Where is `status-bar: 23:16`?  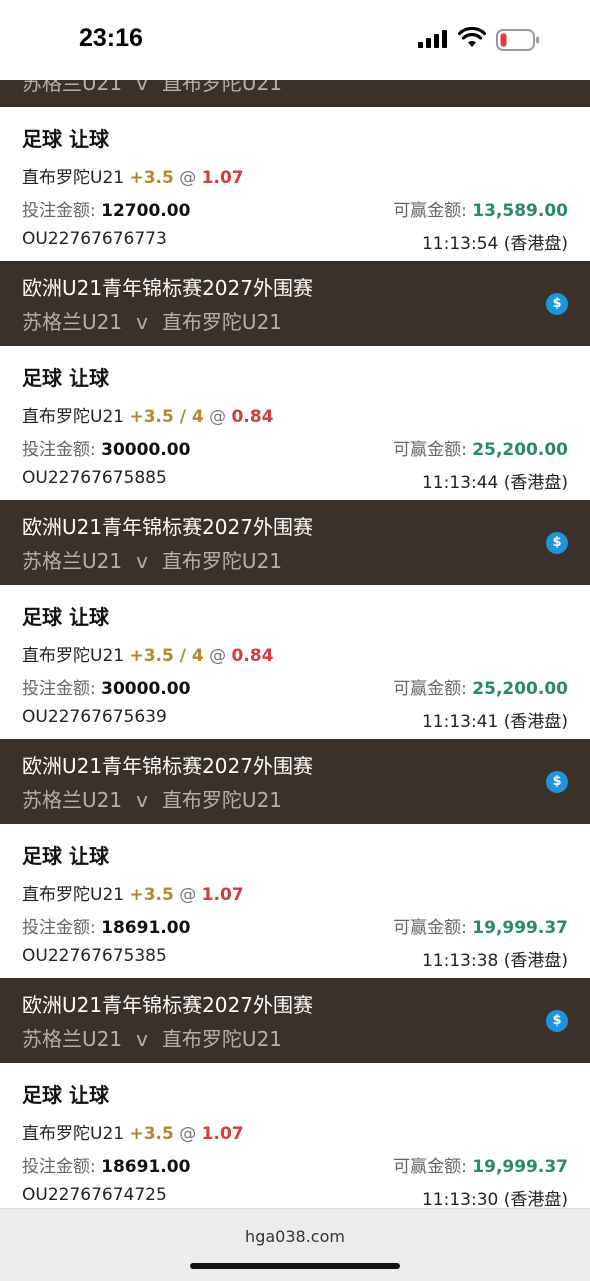
status-bar: 23:16 is located at coordinates (295, 40).